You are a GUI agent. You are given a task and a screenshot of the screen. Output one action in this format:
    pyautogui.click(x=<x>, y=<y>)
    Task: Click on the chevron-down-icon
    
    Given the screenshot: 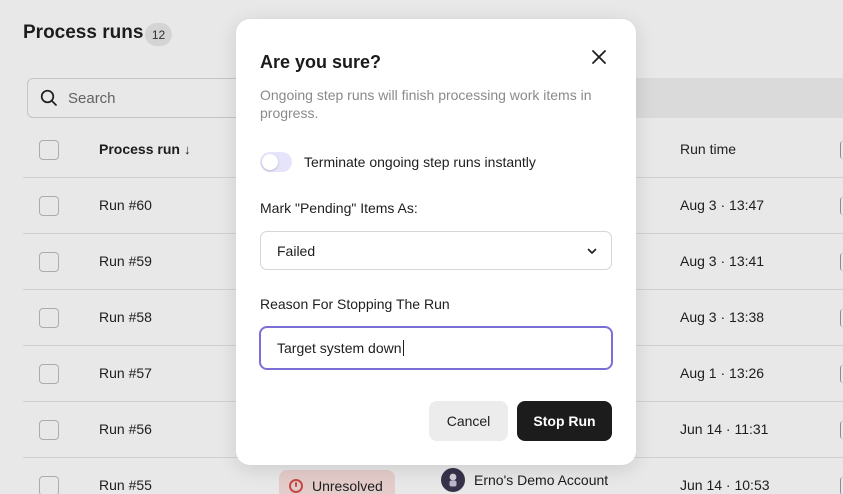 What is the action you would take?
    pyautogui.click(x=592, y=251)
    